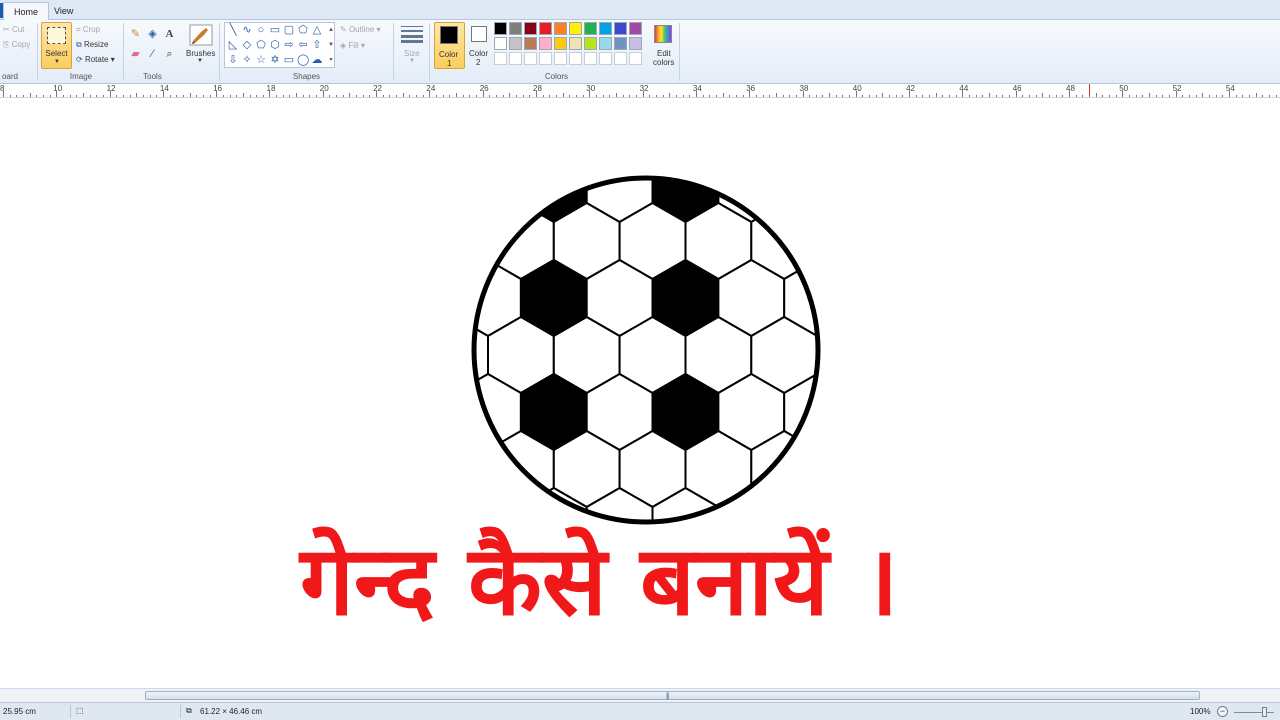  What do you see at coordinates (169, 54) in the screenshot?
I see `magnifier-icon: ⌕` at bounding box center [169, 54].